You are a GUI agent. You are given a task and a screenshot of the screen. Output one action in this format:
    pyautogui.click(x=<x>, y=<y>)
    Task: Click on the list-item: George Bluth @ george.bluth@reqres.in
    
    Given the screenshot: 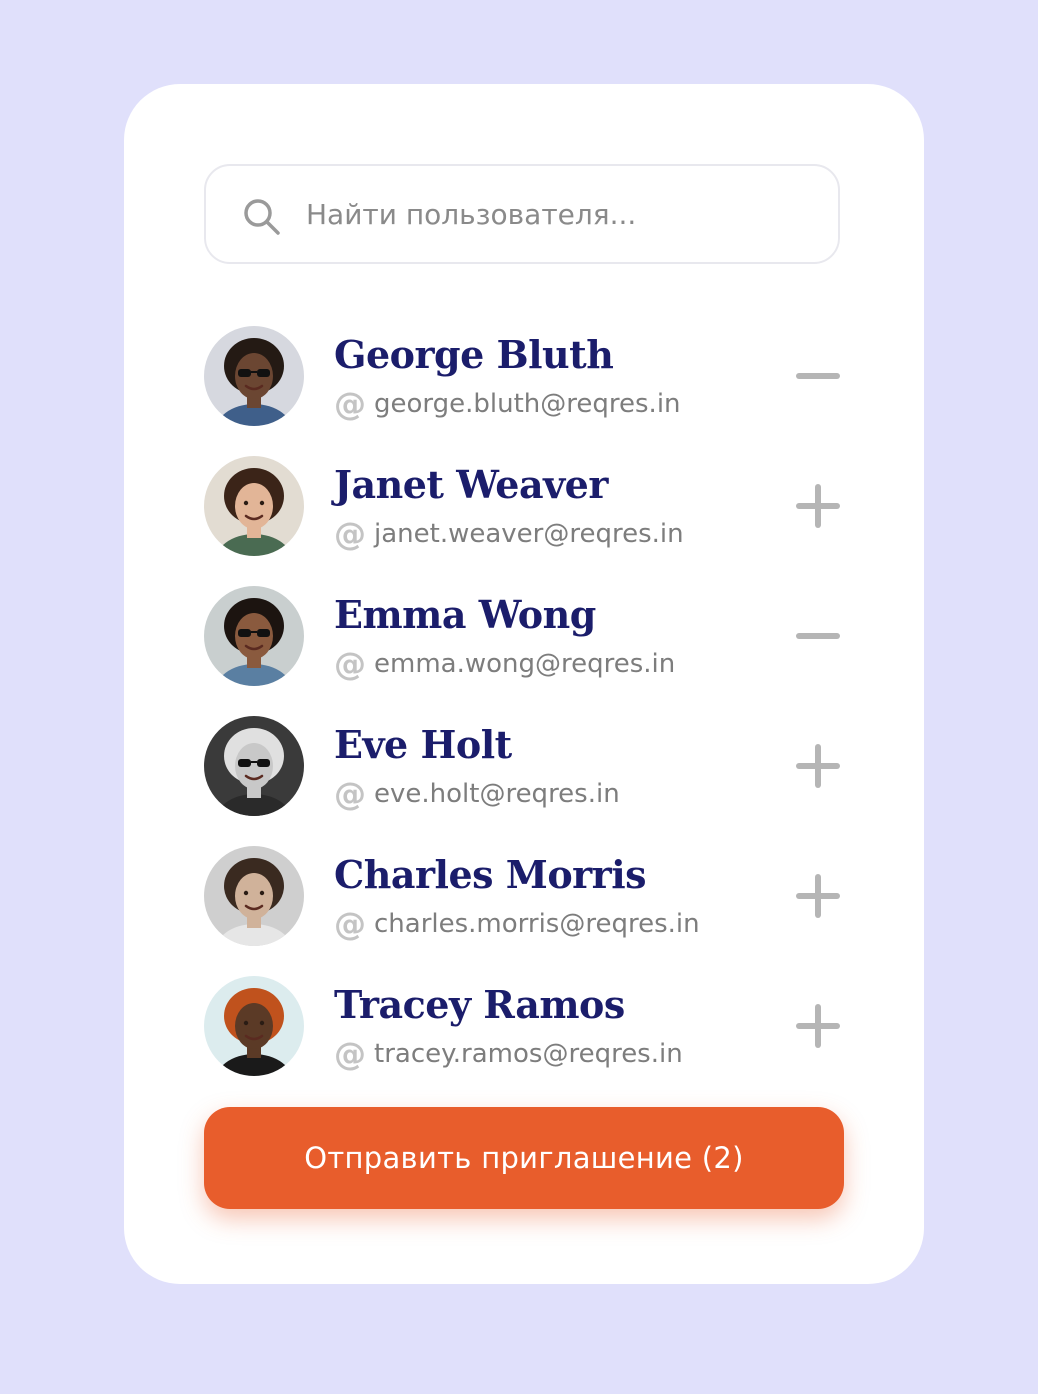 What is the action you would take?
    pyautogui.click(x=522, y=391)
    